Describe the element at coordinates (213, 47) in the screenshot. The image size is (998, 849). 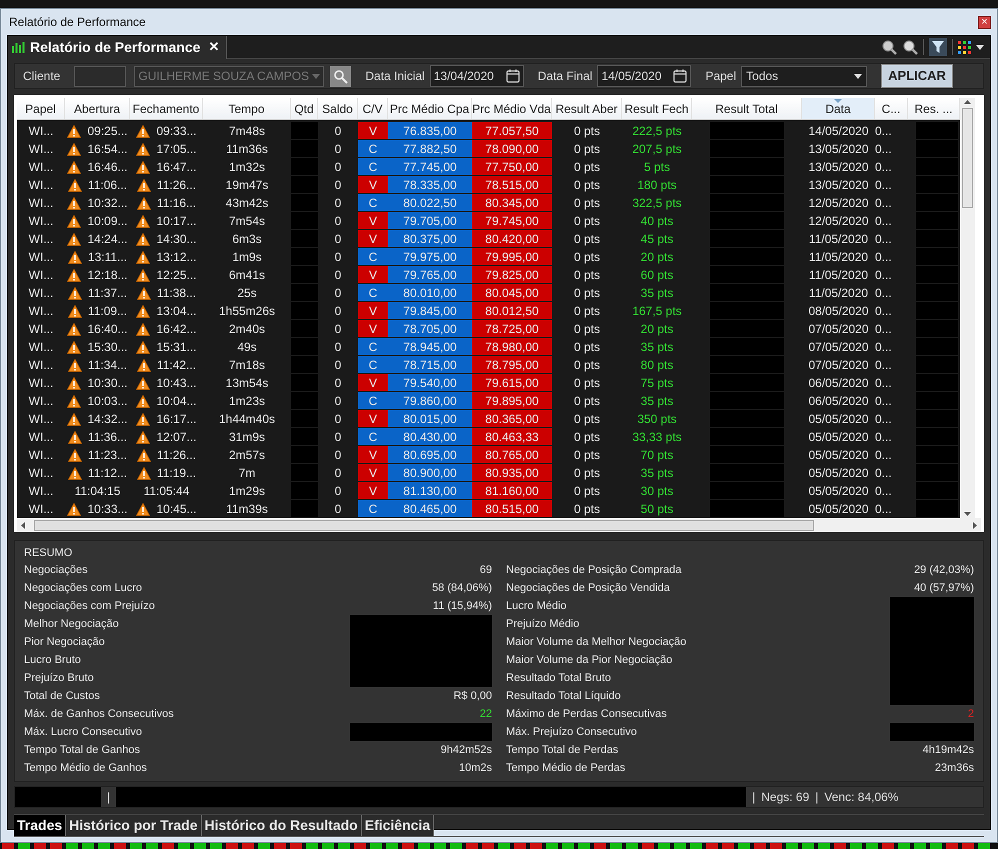
I see `tab-close-button: ✕` at that location.